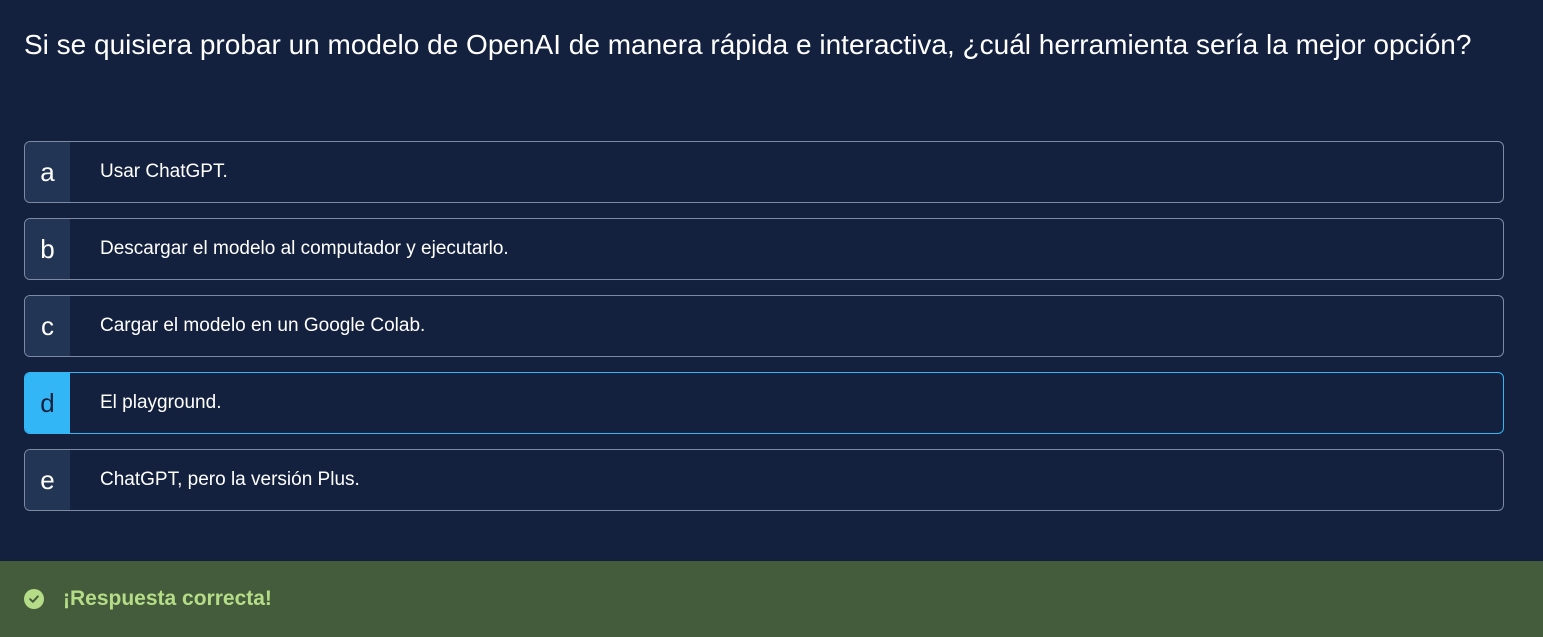 The height and width of the screenshot is (637, 1543). Describe the element at coordinates (263, 325) in the screenshot. I see `option-label: Cargar el modelo en un Google Colab.` at that location.